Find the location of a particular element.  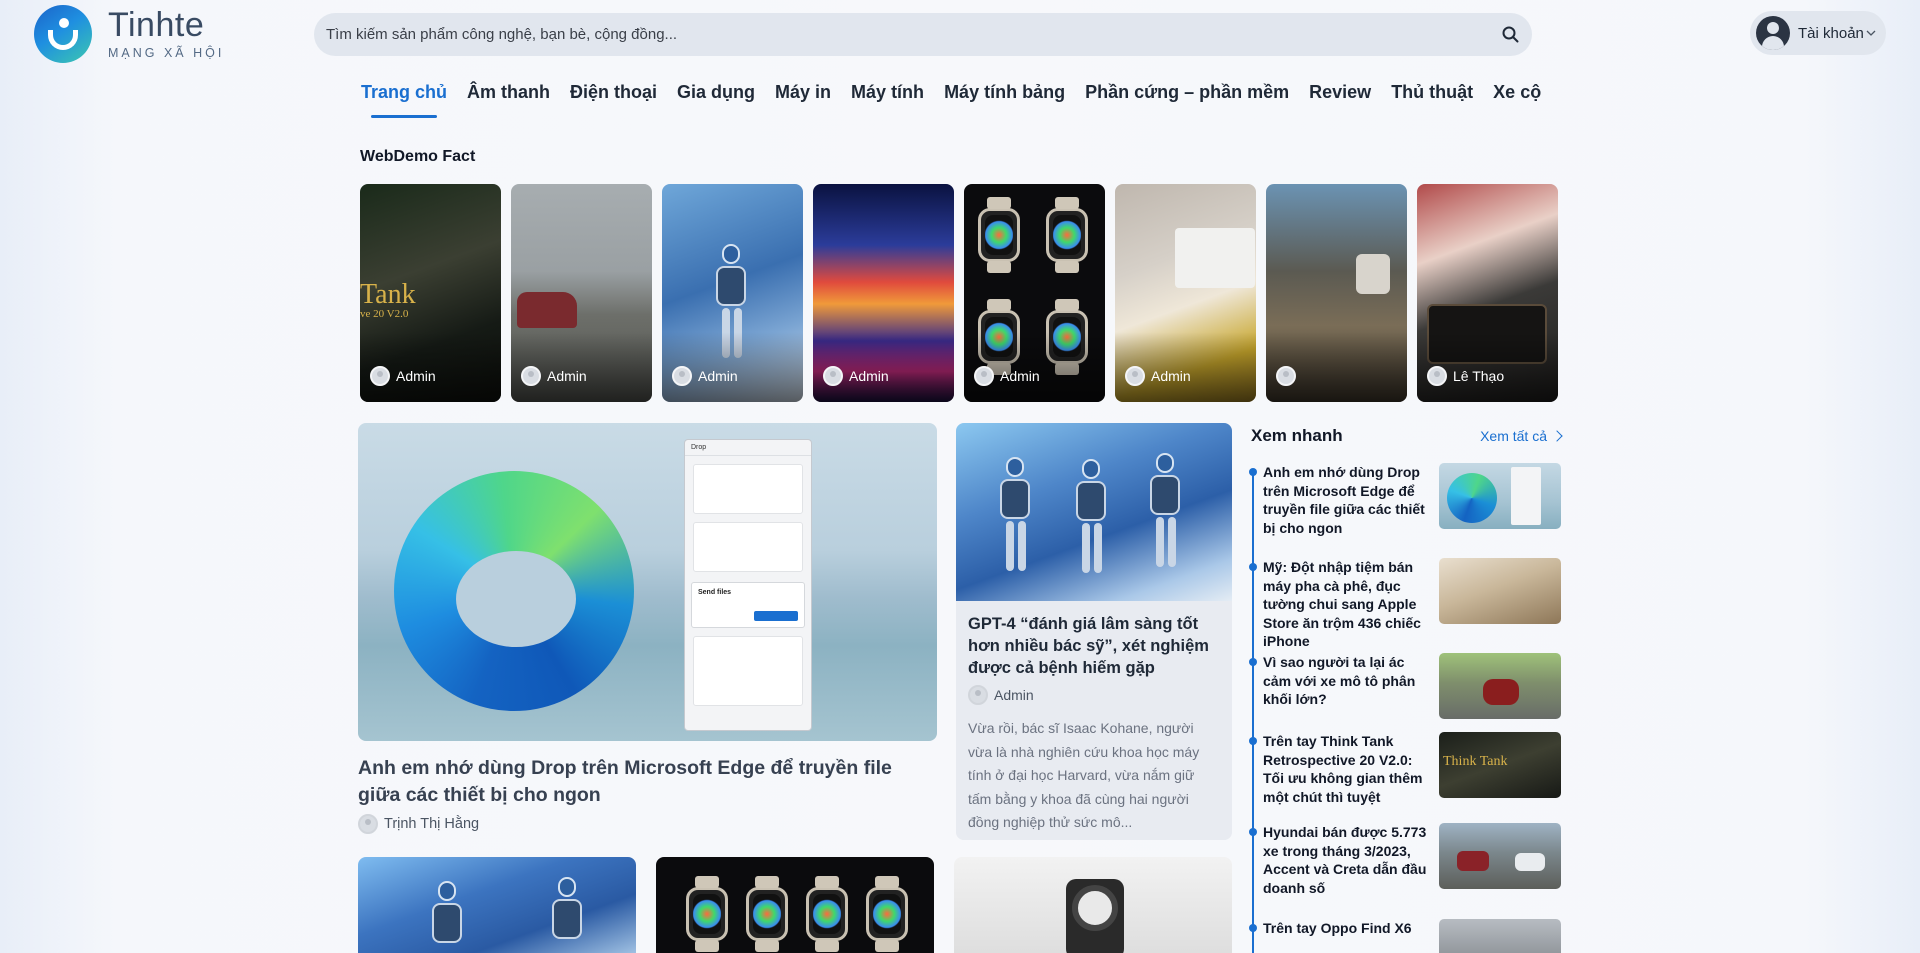

account-button: Tài khoản is located at coordinates (1818, 33).